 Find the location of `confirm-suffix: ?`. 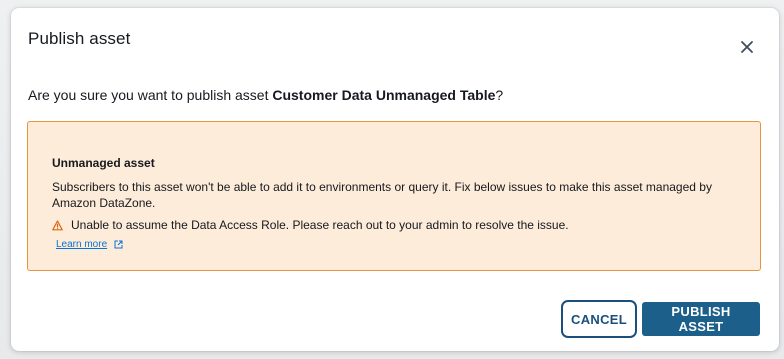

confirm-suffix: ? is located at coordinates (499, 95).